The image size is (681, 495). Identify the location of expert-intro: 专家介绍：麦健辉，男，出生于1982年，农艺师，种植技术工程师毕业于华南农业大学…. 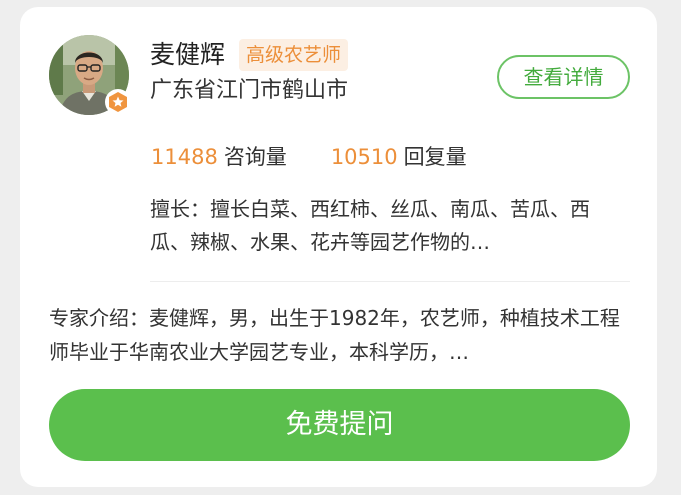
(341, 335).